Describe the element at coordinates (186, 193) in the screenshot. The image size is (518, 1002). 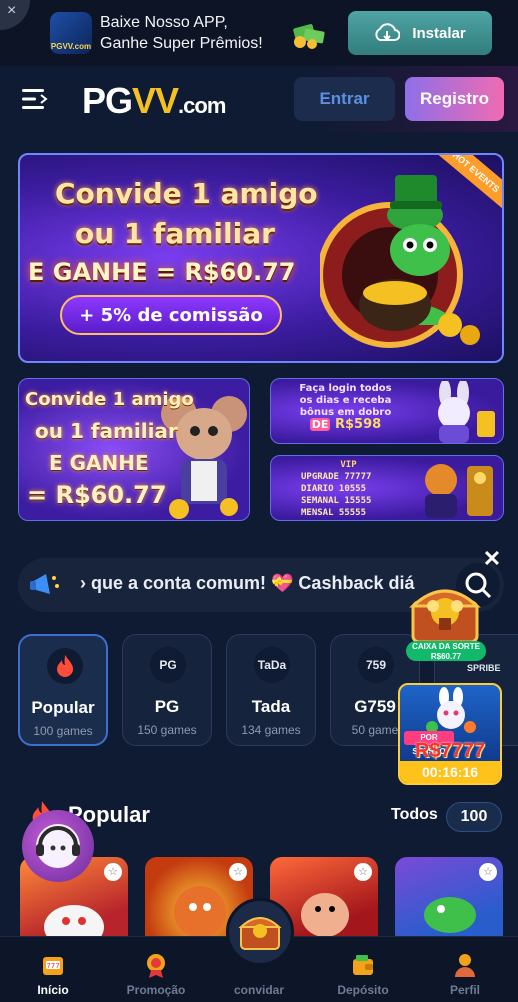
I see `promo-line-1: Convide 1 amigo` at that location.